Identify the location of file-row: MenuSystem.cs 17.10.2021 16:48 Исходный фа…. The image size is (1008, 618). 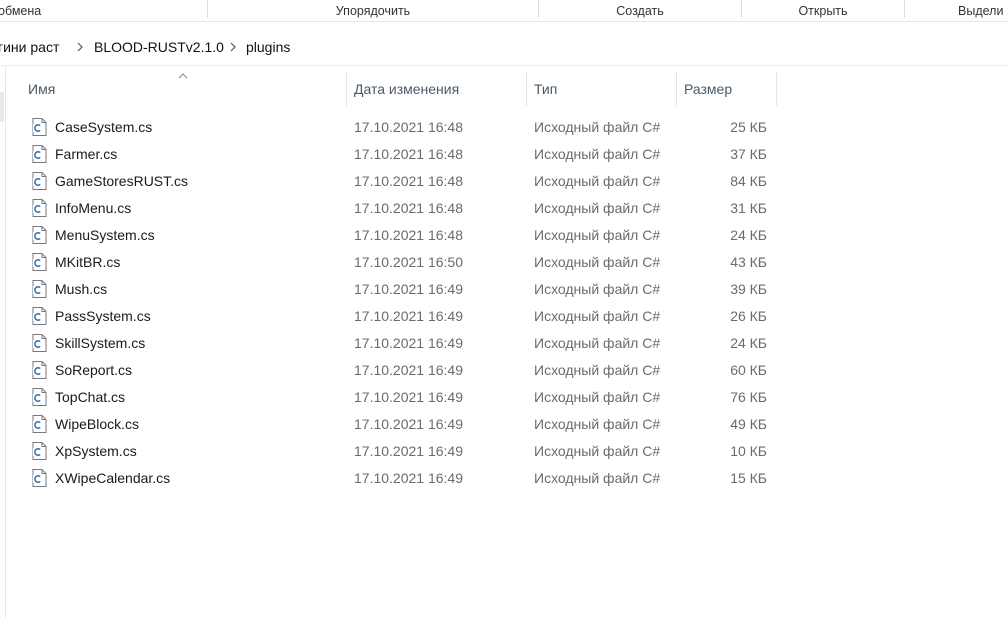
(504, 235).